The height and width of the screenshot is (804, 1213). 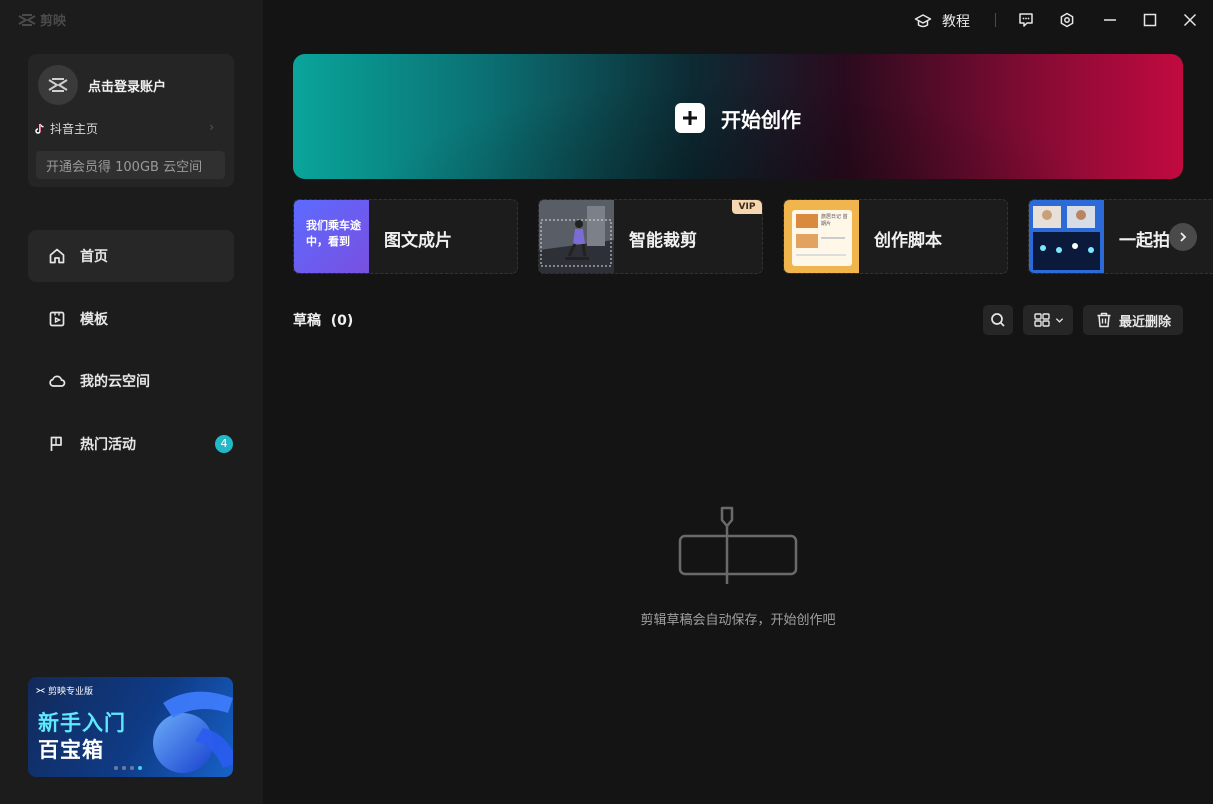 I want to click on skateboarder-image, so click(x=576, y=236).